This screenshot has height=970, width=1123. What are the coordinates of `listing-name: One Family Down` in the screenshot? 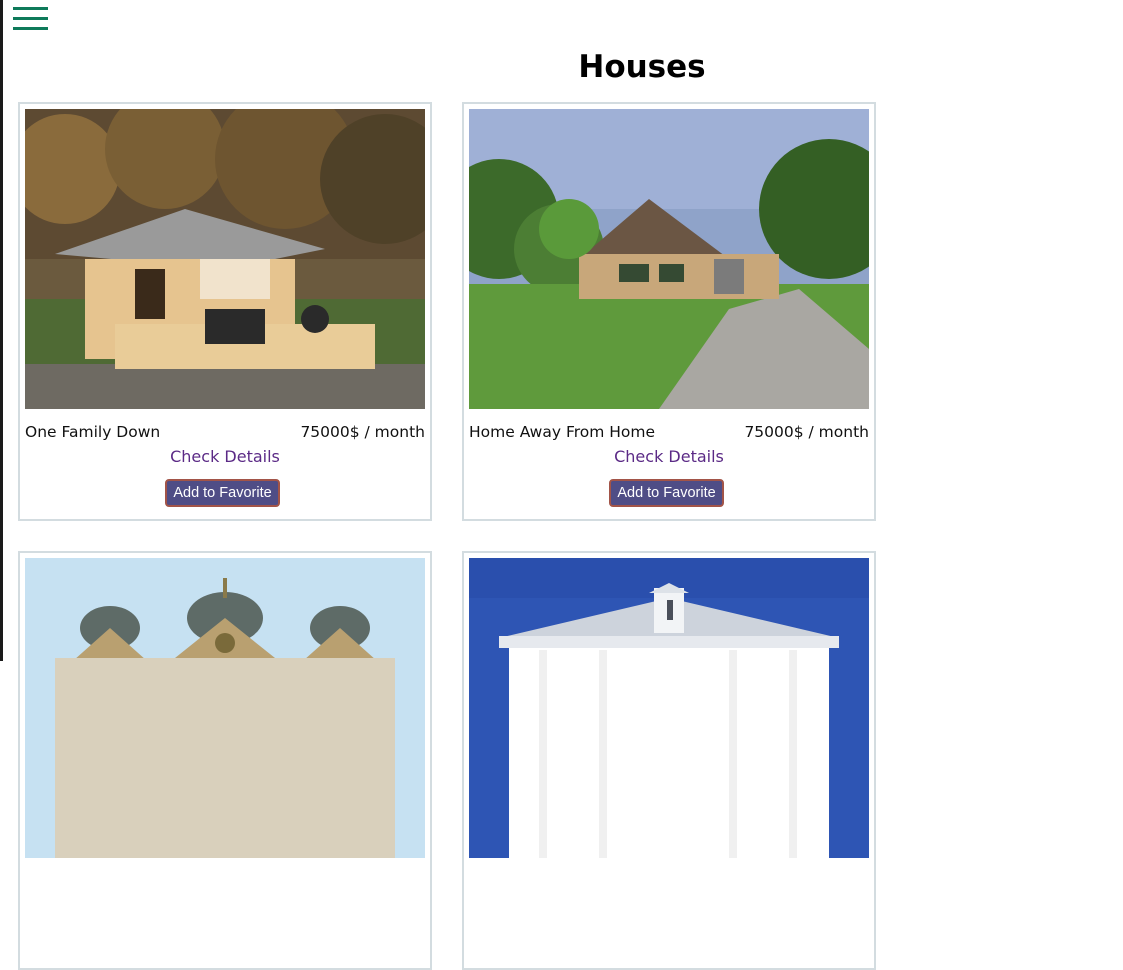 It's located at (93, 432).